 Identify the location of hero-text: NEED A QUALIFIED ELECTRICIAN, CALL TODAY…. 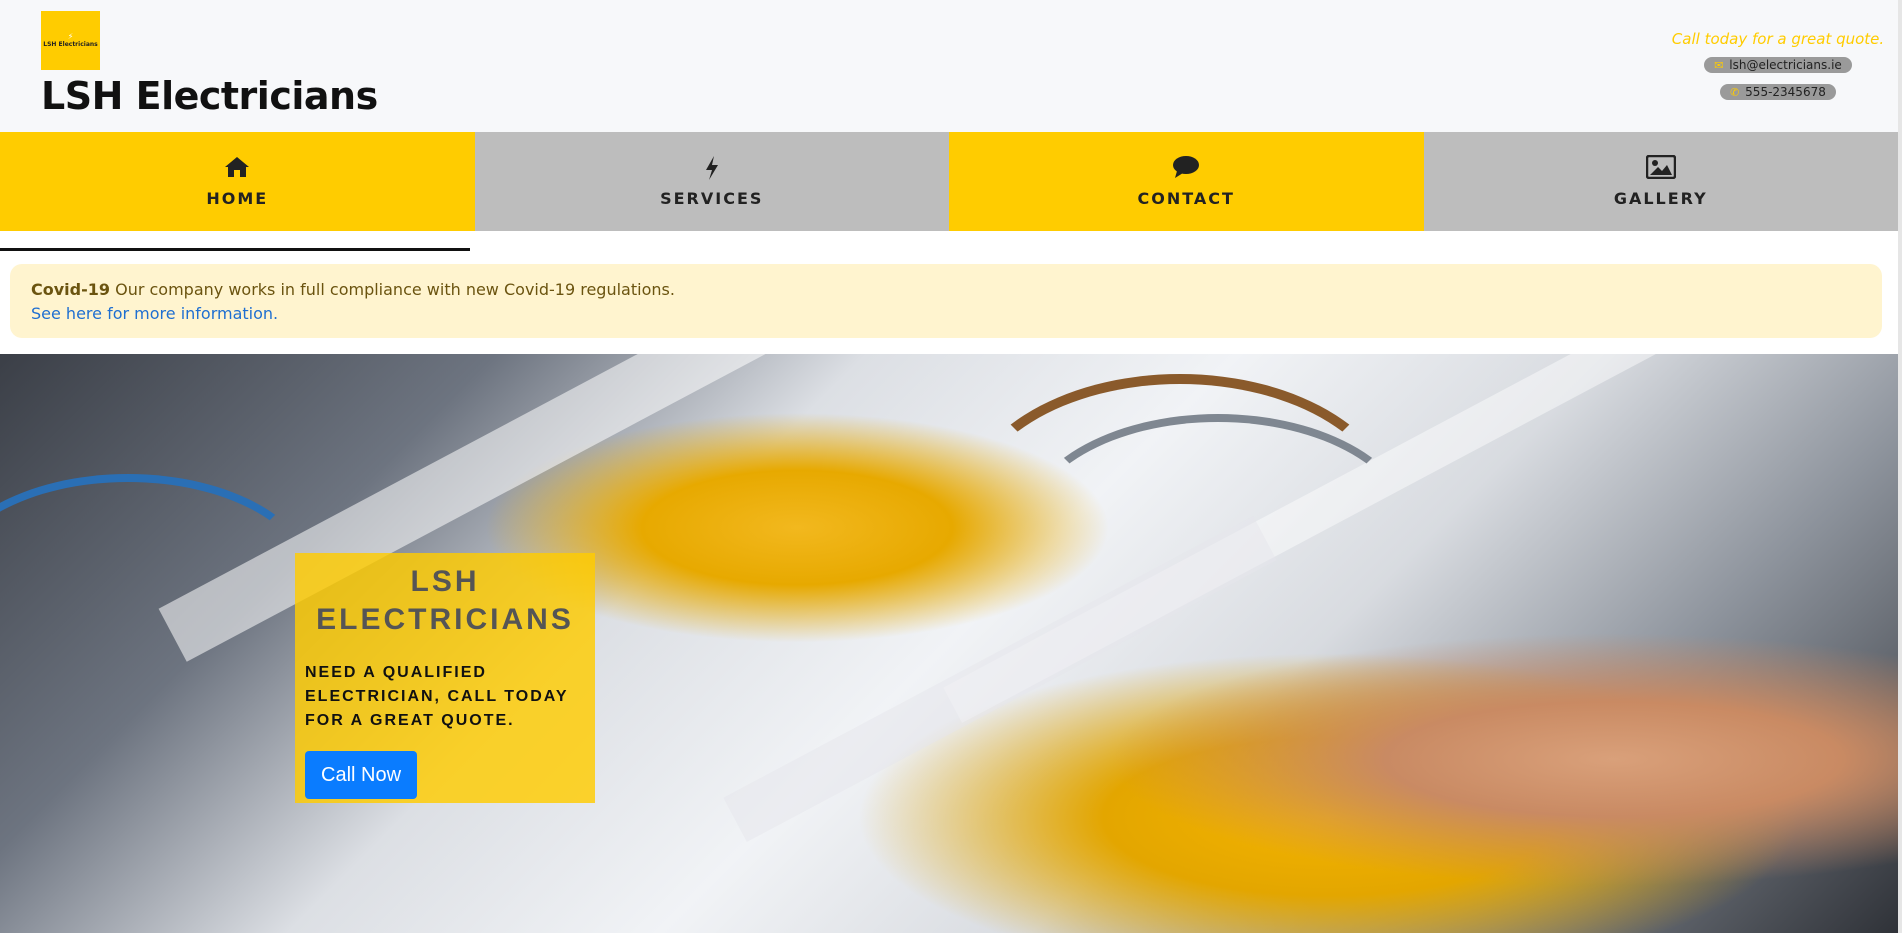
(437, 696).